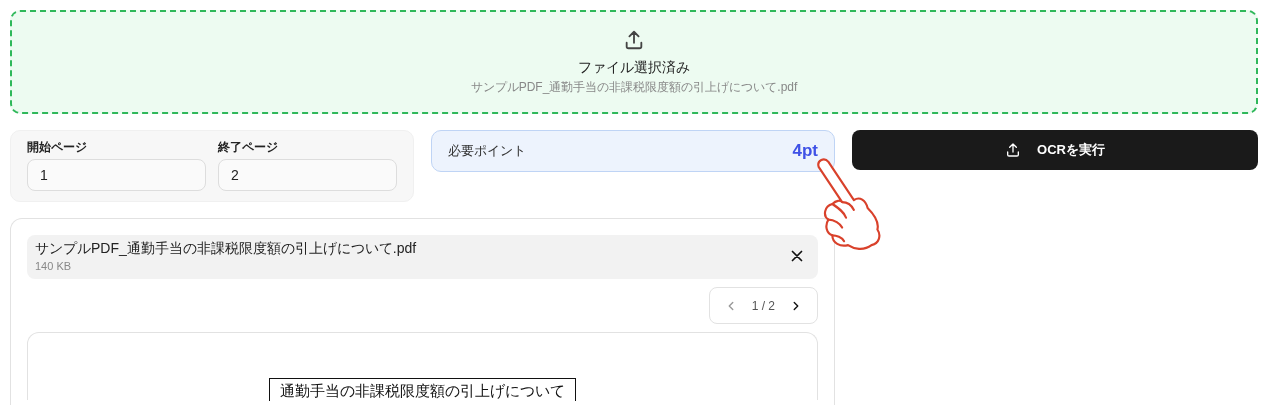  What do you see at coordinates (422, 389) in the screenshot?
I see `document-title: 通勤手当の非課税限度額の引上げについて` at bounding box center [422, 389].